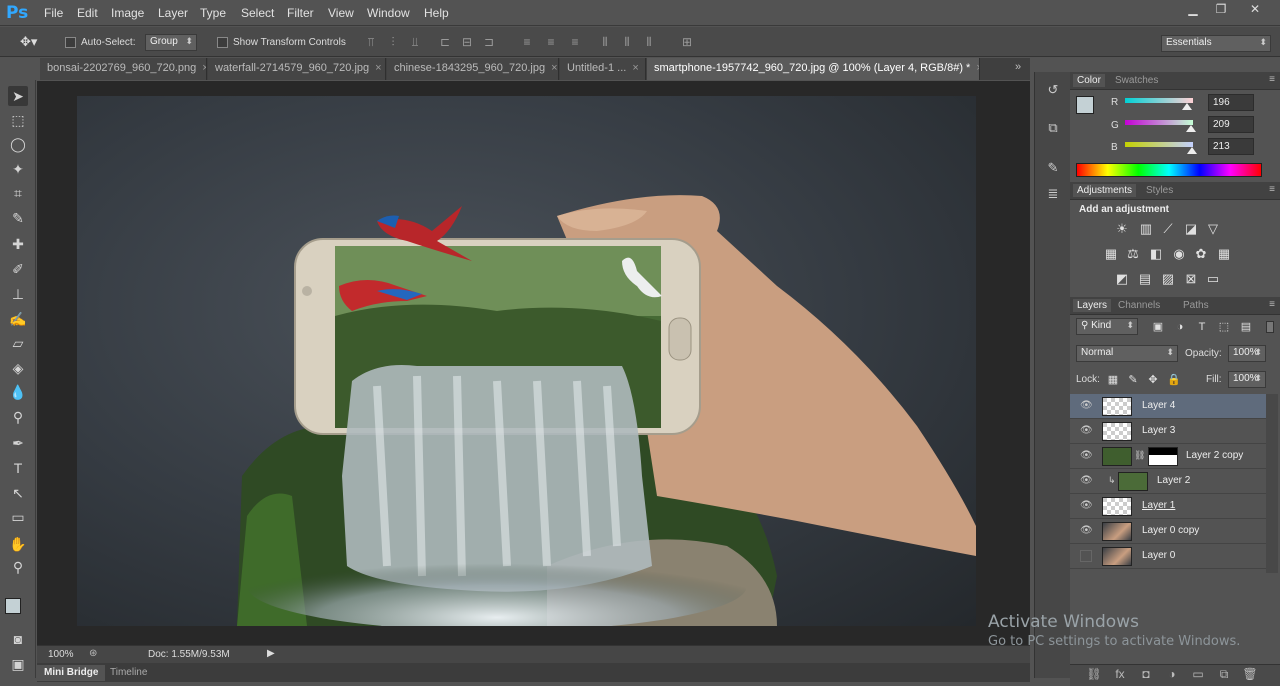 The height and width of the screenshot is (686, 1280). I want to click on filter-pixel-icon: ▣, so click(1158, 327).